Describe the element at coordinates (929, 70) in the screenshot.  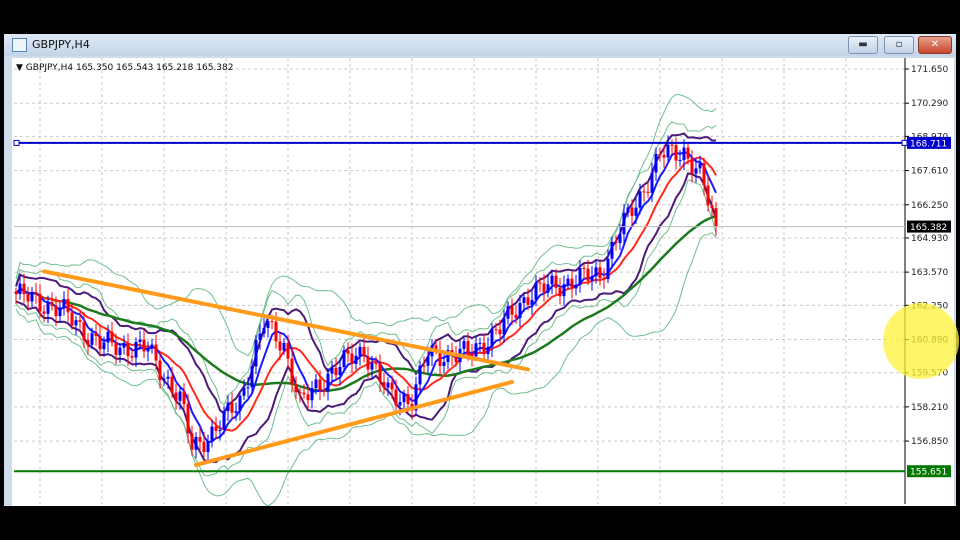
I see `price-tick-label: 171.650` at that location.